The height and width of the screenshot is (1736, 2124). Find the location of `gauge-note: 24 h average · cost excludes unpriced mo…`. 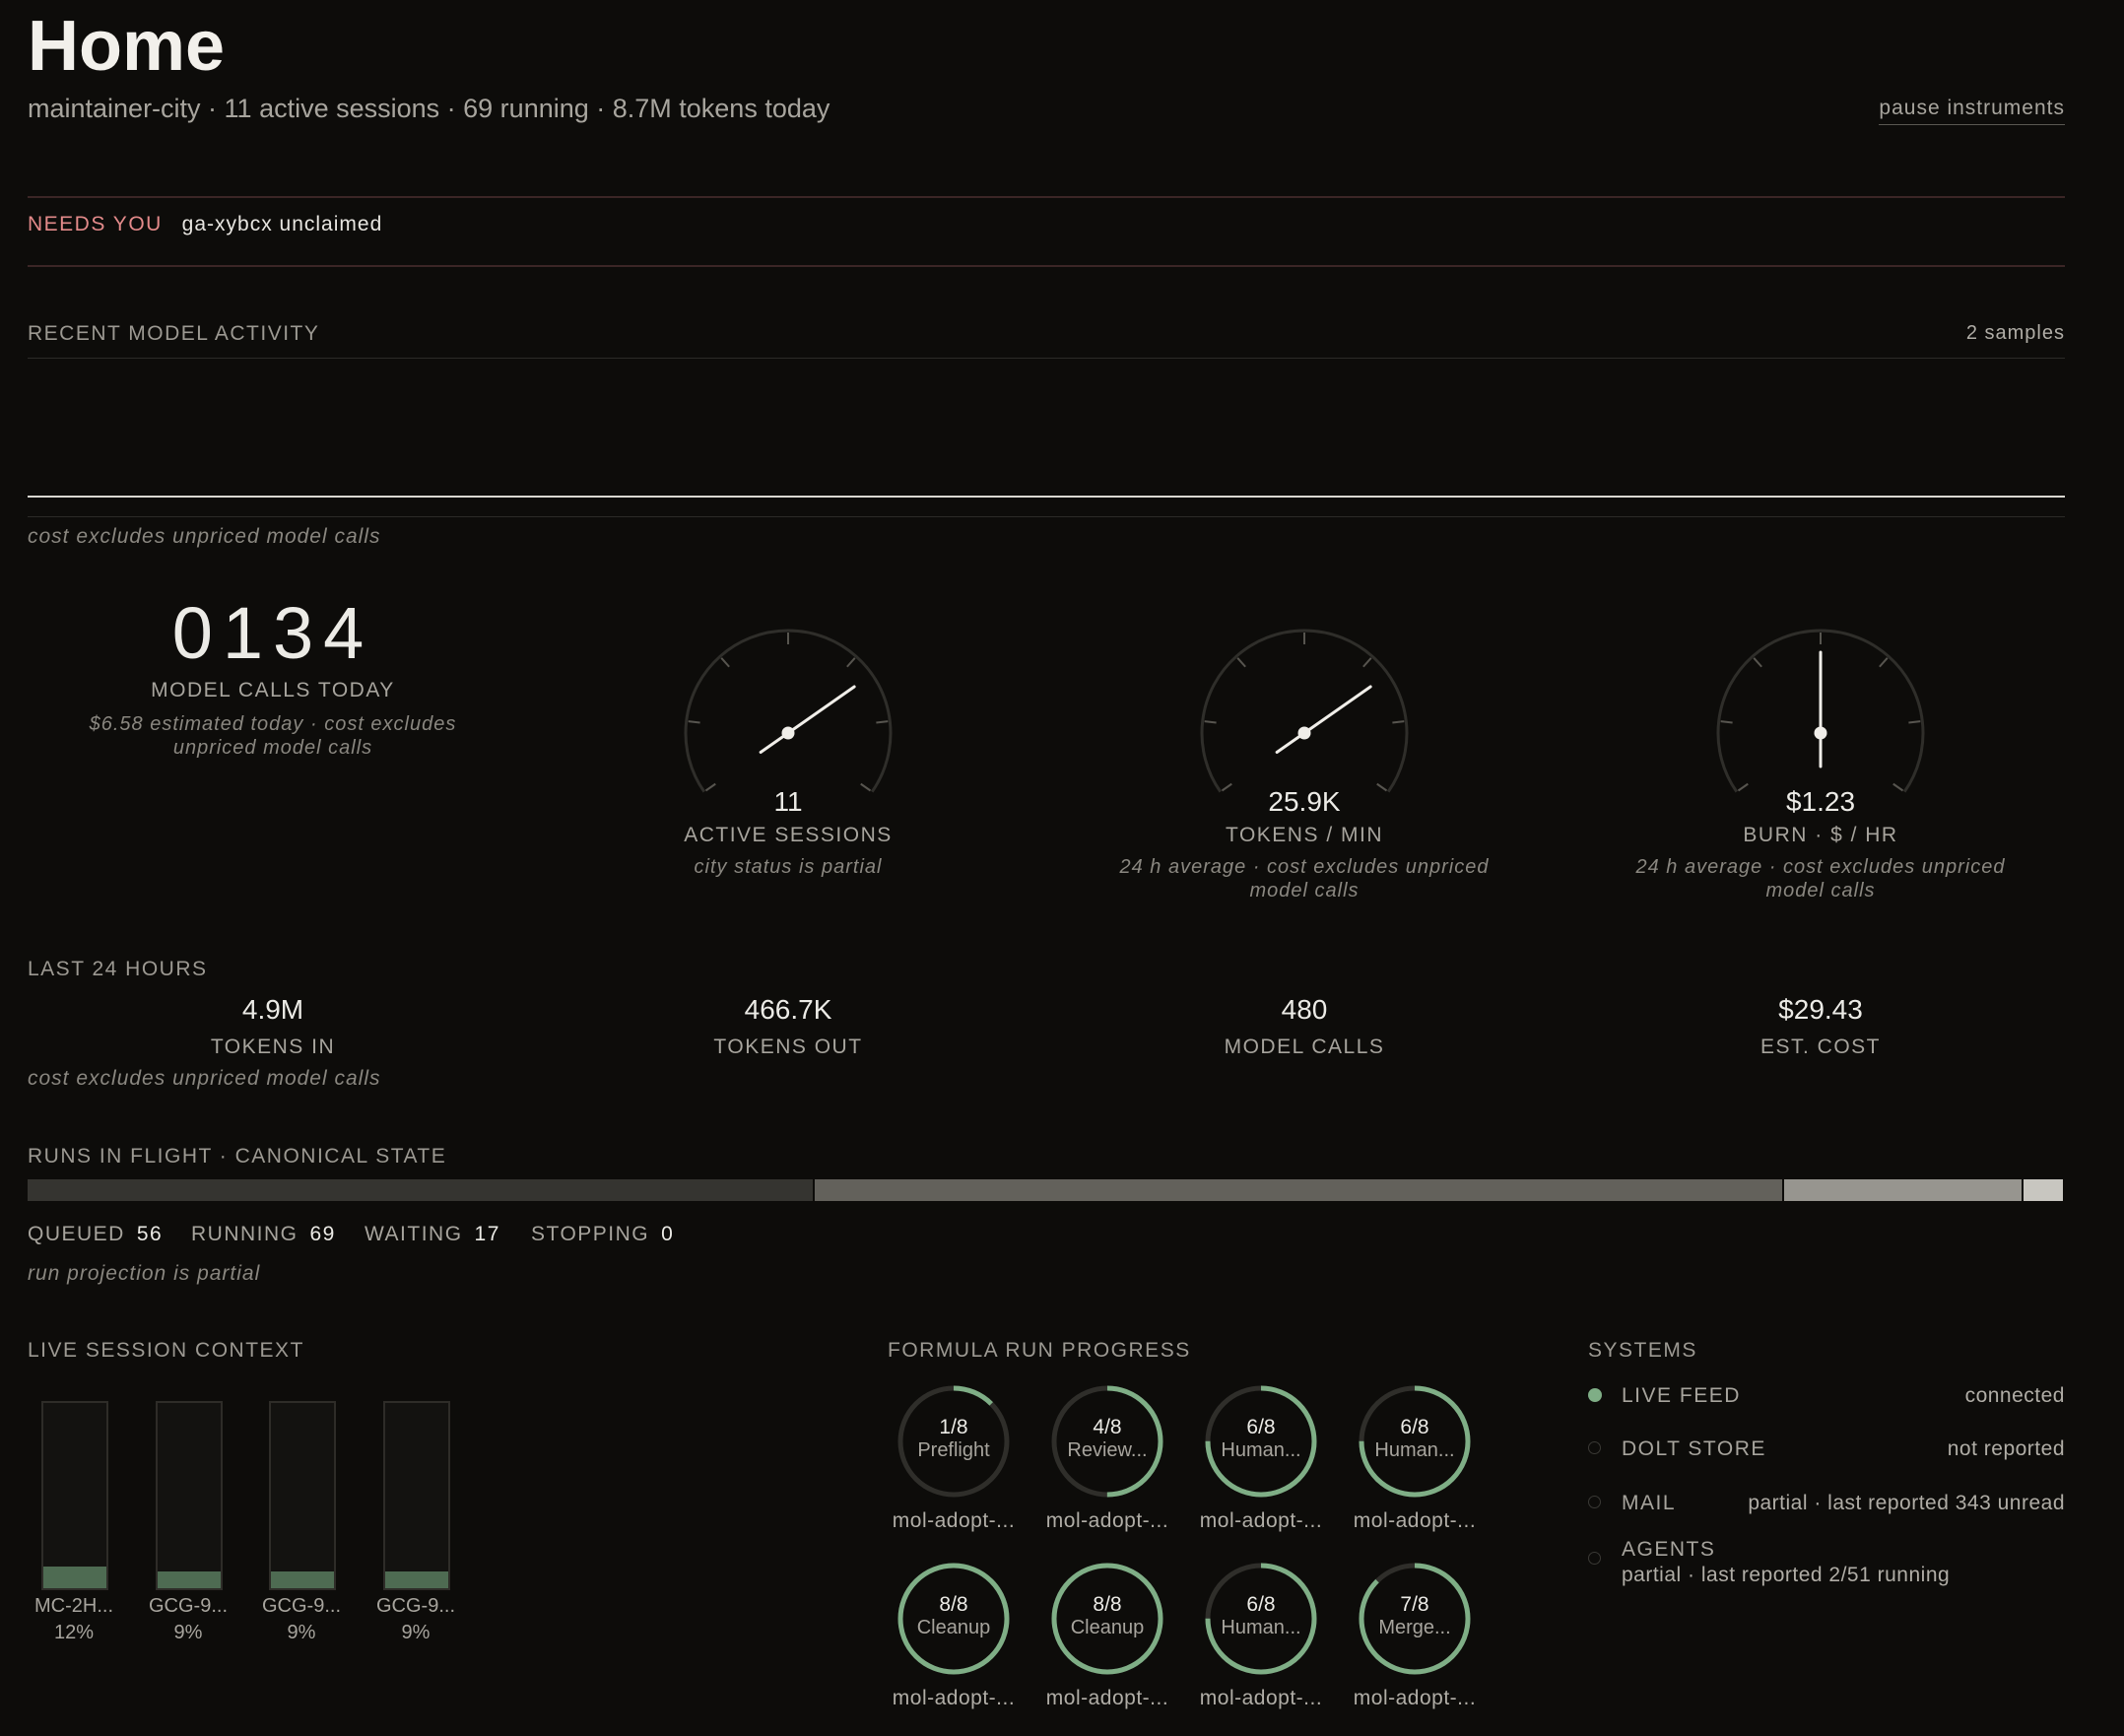

gauge-note: 24 h average · cost excludes unpriced mo… is located at coordinates (1304, 878).